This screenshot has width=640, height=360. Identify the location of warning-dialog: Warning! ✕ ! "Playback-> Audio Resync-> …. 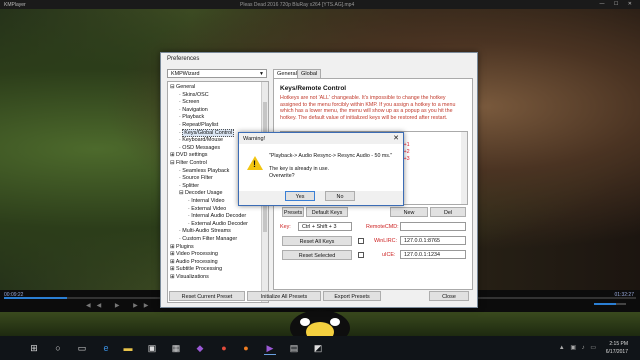
(321, 169).